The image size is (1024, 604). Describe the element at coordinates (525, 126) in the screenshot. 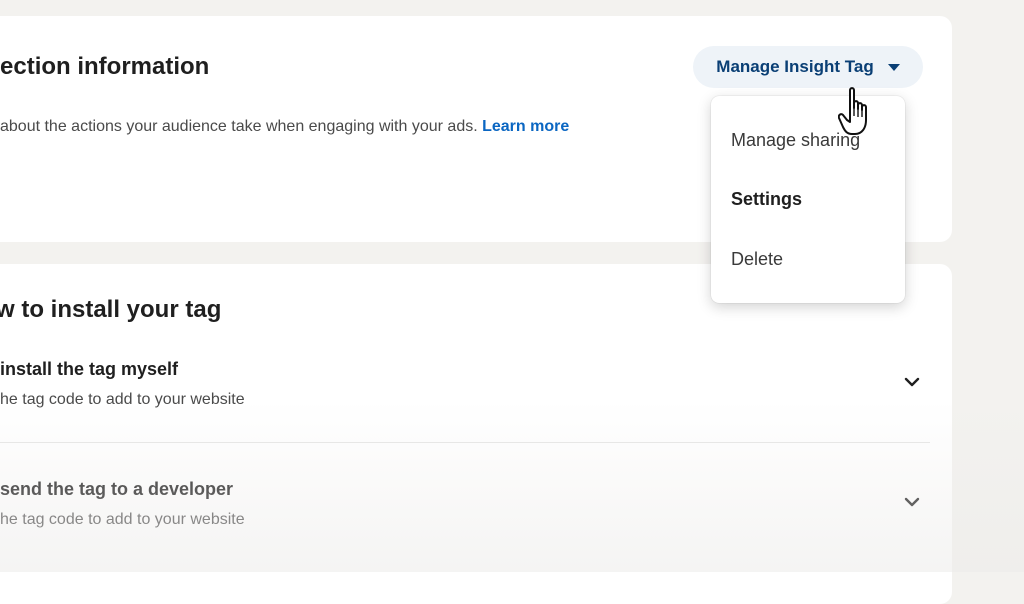

I see `learn-more-link: Learn more` at that location.